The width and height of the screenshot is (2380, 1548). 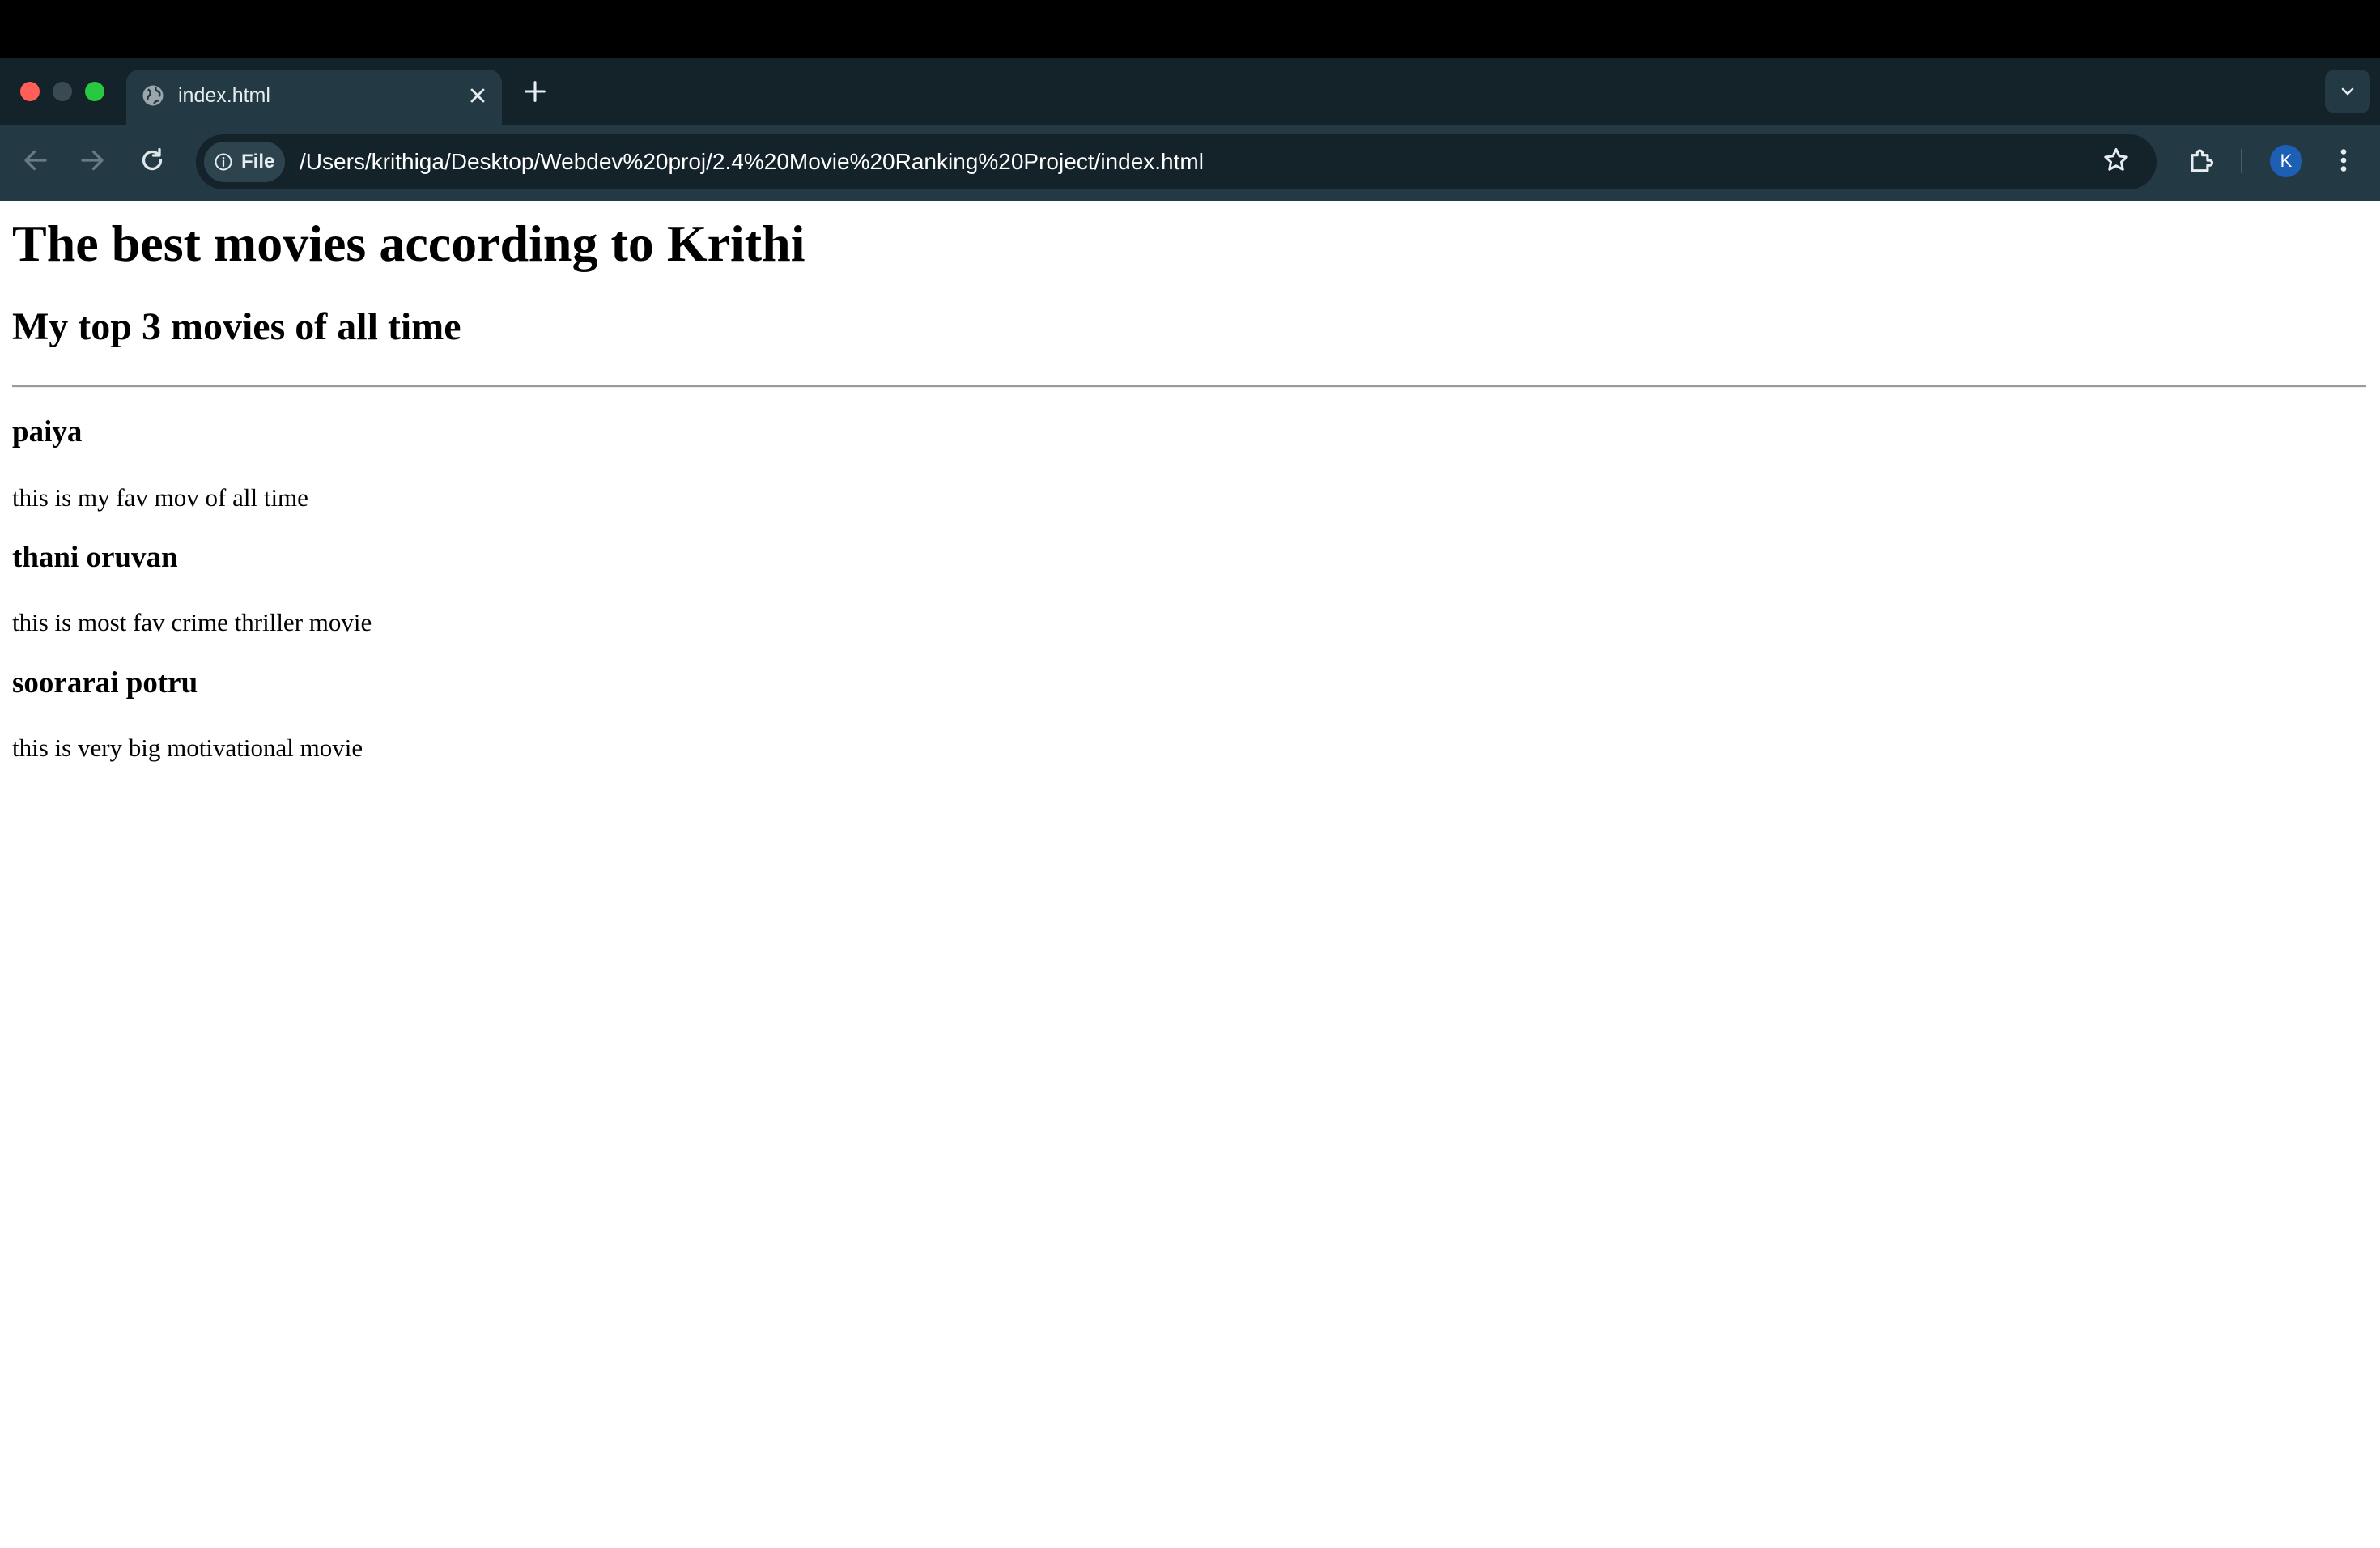 I want to click on movie-title: thani oruvan, so click(x=95, y=557).